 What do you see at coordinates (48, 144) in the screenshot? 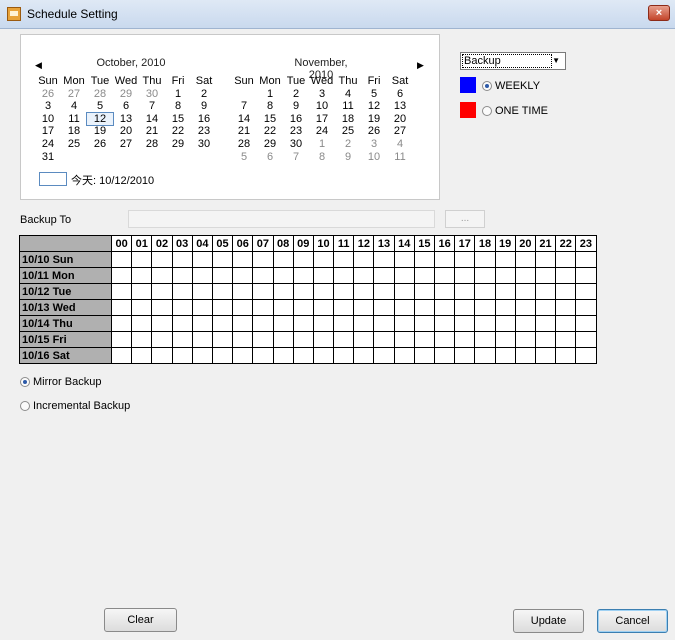
I see `calendar-day: 24` at bounding box center [48, 144].